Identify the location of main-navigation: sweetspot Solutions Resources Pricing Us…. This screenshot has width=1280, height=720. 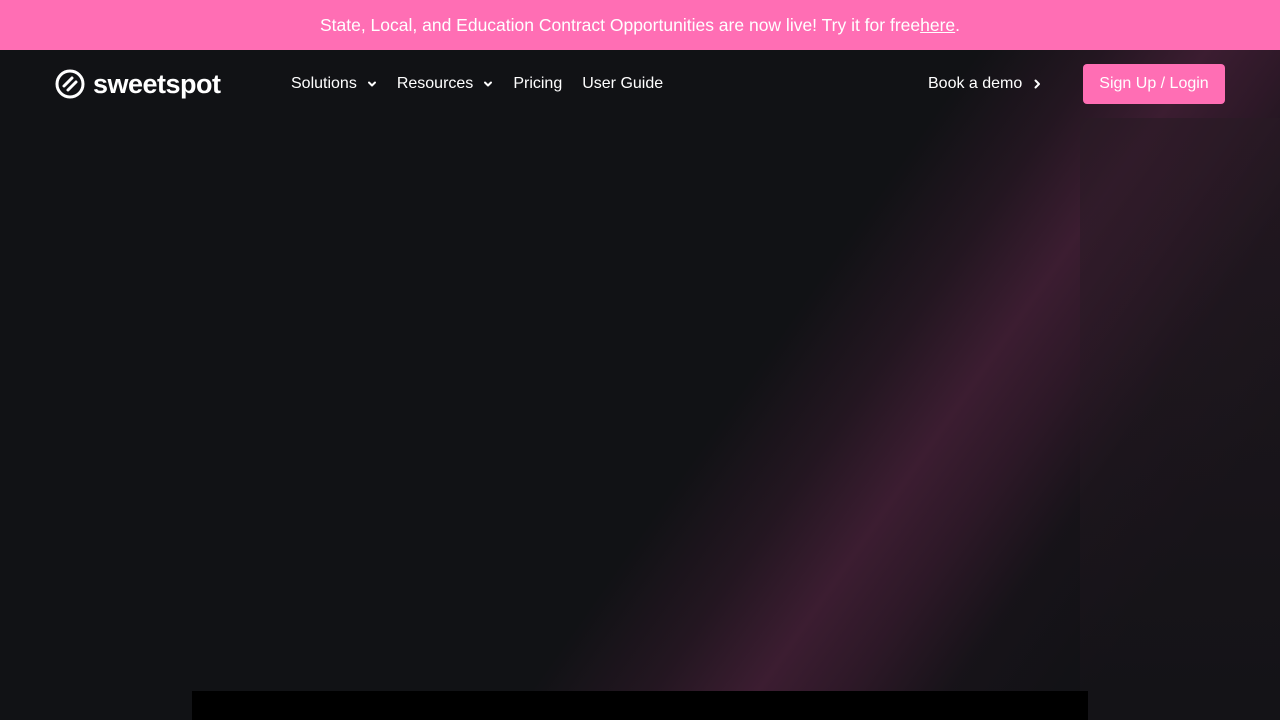
(640, 84).